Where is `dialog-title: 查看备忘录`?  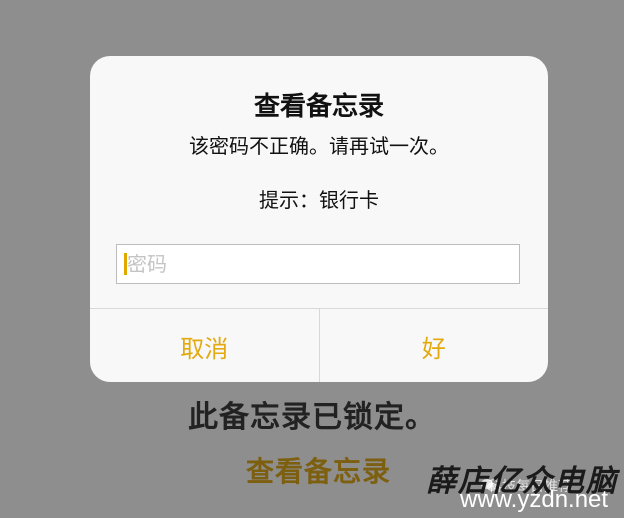
dialog-title: 查看备忘录 is located at coordinates (318, 107).